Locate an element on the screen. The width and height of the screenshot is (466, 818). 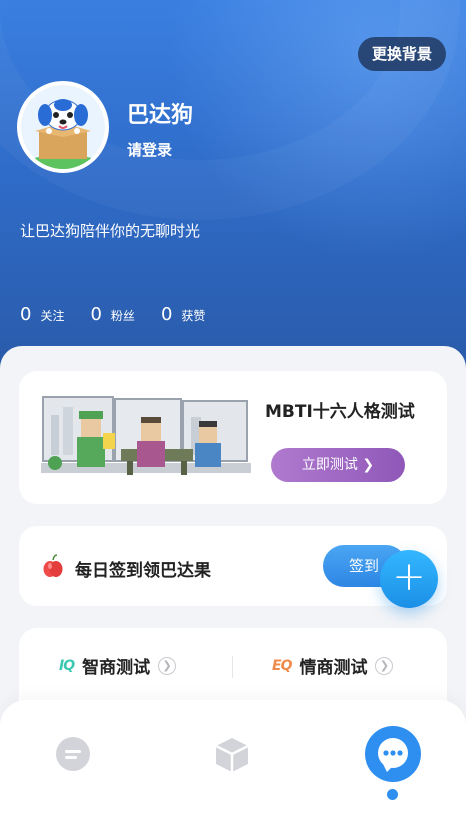
start-test-button: 立即测试 ❯ is located at coordinates (338, 465).